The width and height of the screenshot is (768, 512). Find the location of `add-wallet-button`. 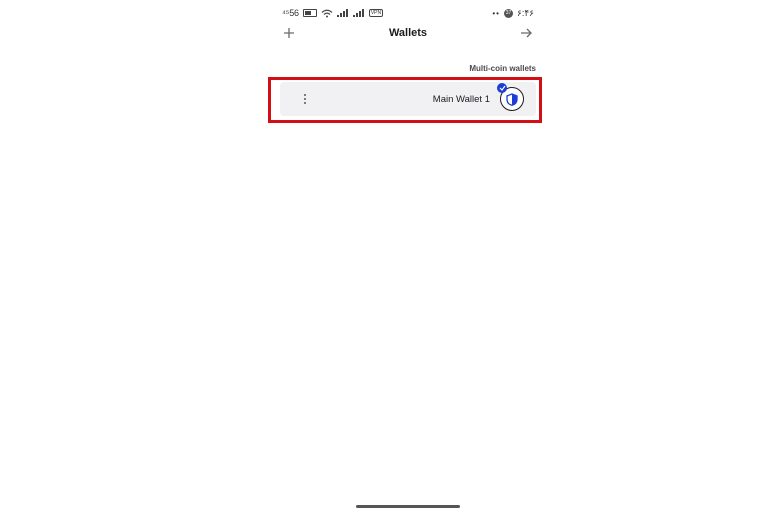

add-wallet-button is located at coordinates (289, 33).